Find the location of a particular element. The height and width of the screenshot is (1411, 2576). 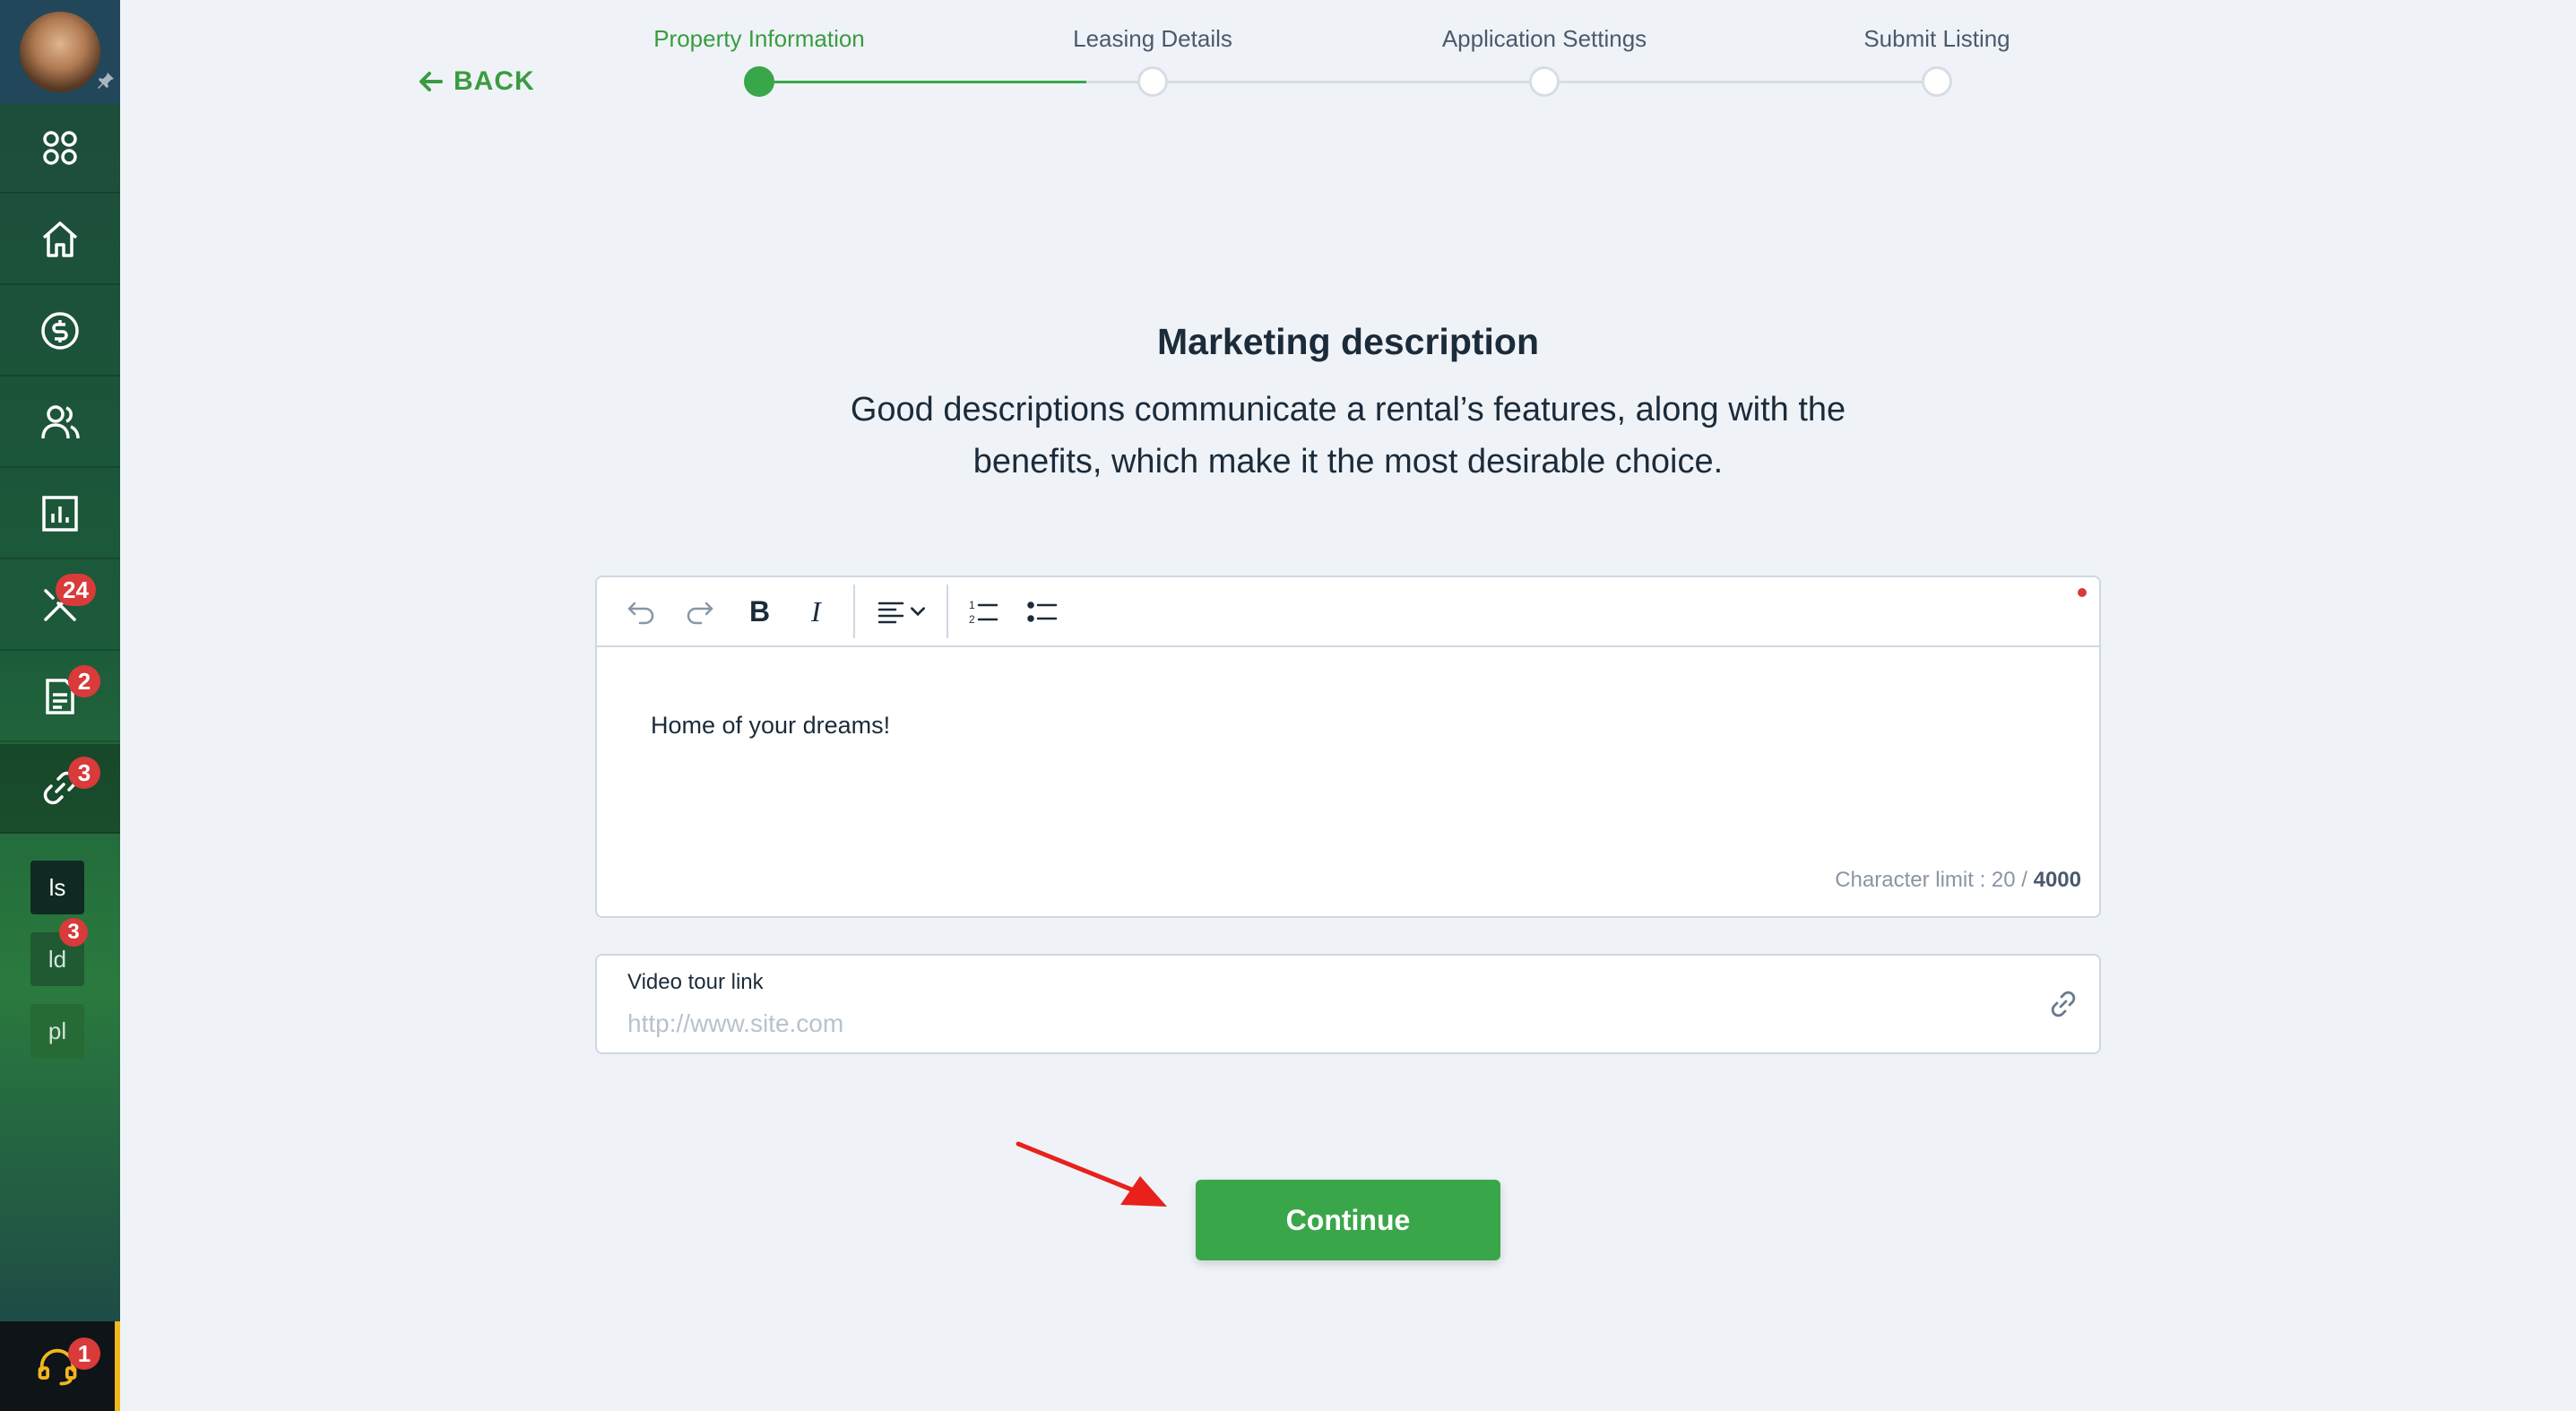

help-badge: 1 is located at coordinates (84, 1353).